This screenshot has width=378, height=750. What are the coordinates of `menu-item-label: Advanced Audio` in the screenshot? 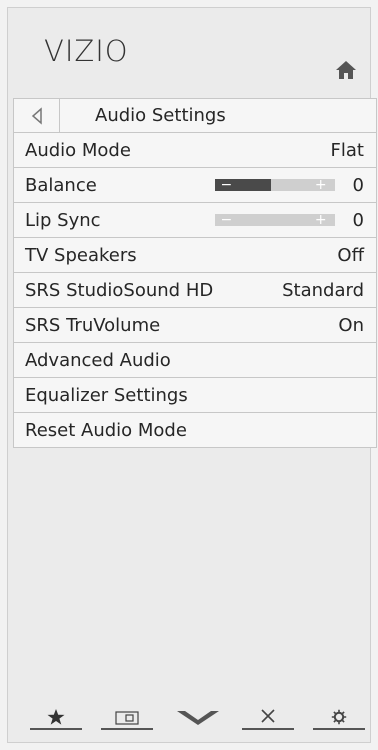 It's located at (98, 360).